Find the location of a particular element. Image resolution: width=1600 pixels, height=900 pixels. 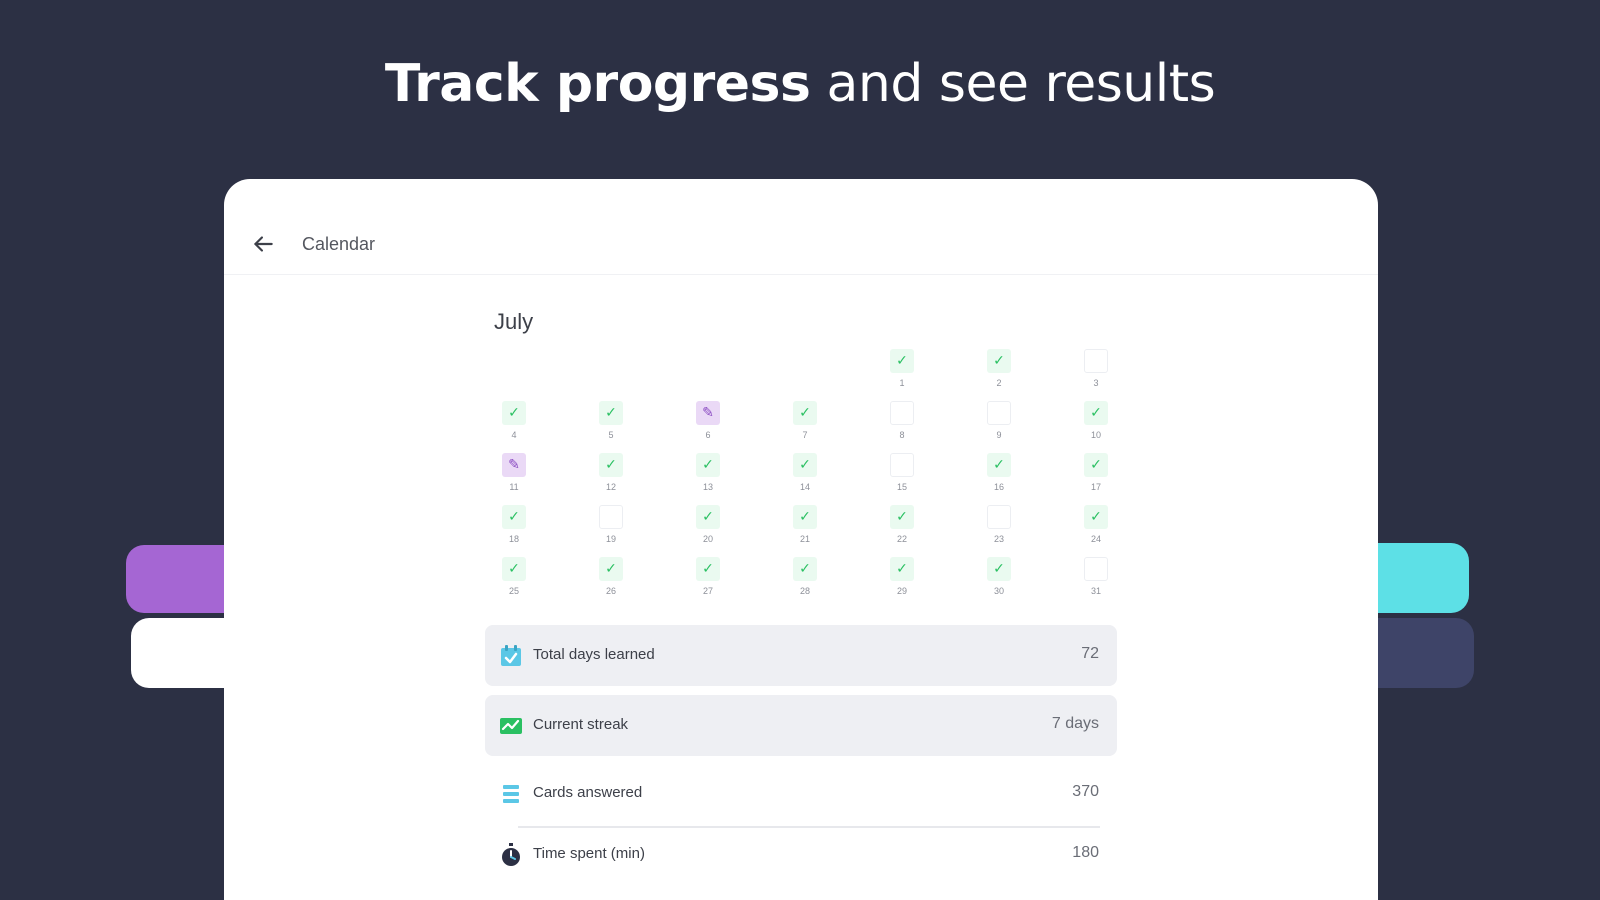

stat-total-days: Total days learned 72 is located at coordinates (801, 655).